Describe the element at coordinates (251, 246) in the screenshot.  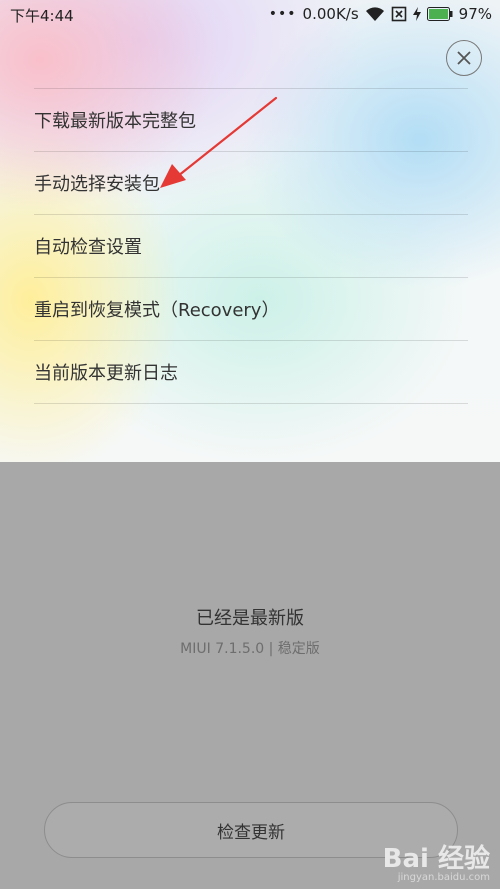
I see `menu-item-auto-check-settings: 自动检查设置` at that location.